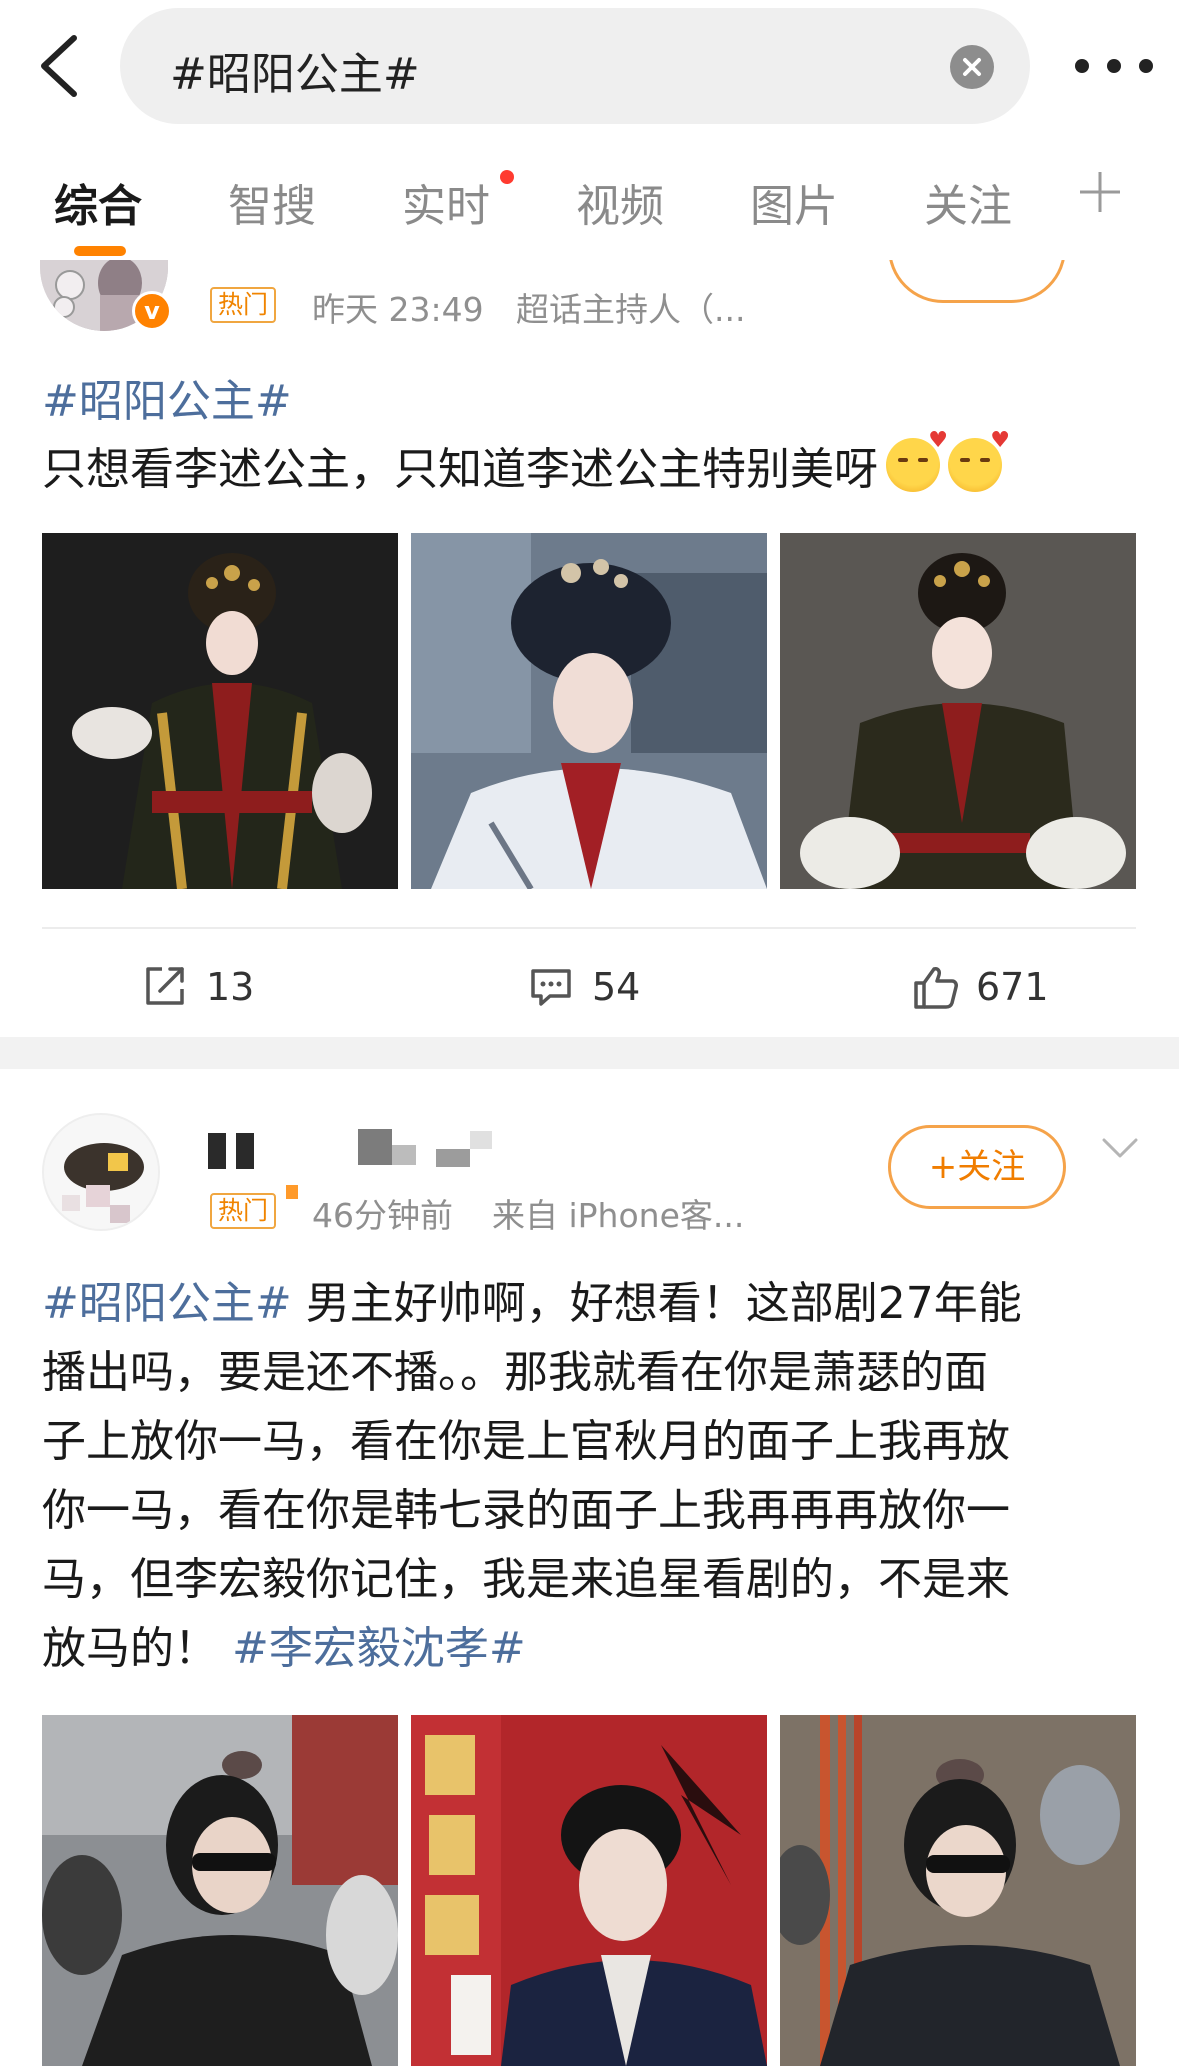 The image size is (1179, 2066). What do you see at coordinates (295, 74) in the screenshot?
I see `search-query: #昭阳公主#` at bounding box center [295, 74].